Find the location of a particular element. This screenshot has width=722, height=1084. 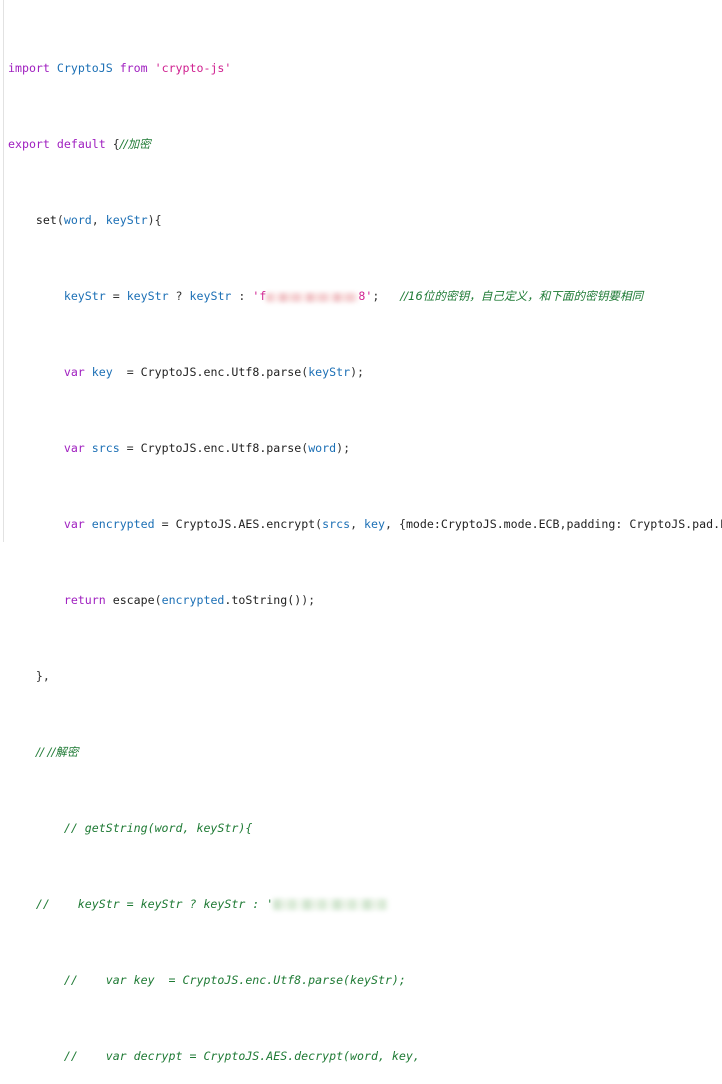

keyword-default: default is located at coordinates (81, 143).